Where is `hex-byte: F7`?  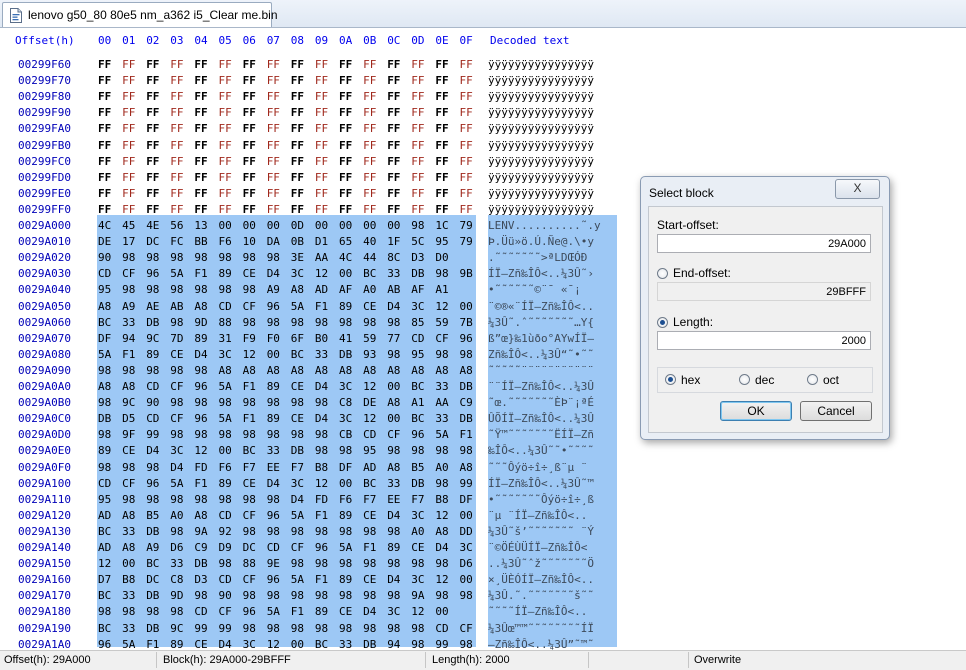
hex-byte: F7 is located at coordinates (255, 467).